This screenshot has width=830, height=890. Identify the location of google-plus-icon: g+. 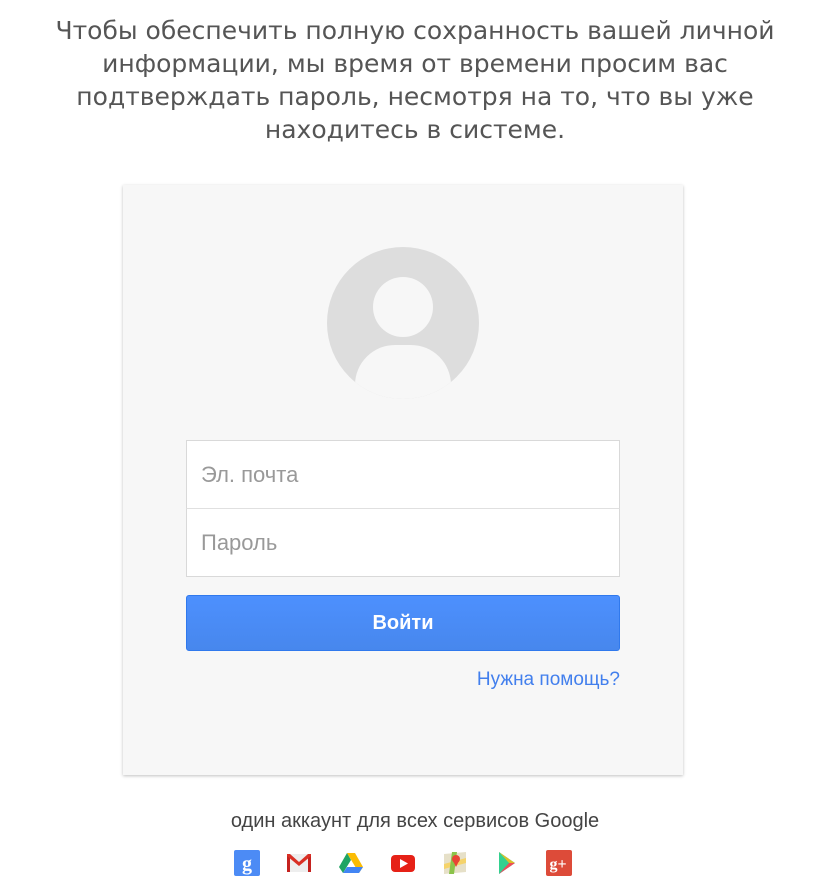
(559, 863).